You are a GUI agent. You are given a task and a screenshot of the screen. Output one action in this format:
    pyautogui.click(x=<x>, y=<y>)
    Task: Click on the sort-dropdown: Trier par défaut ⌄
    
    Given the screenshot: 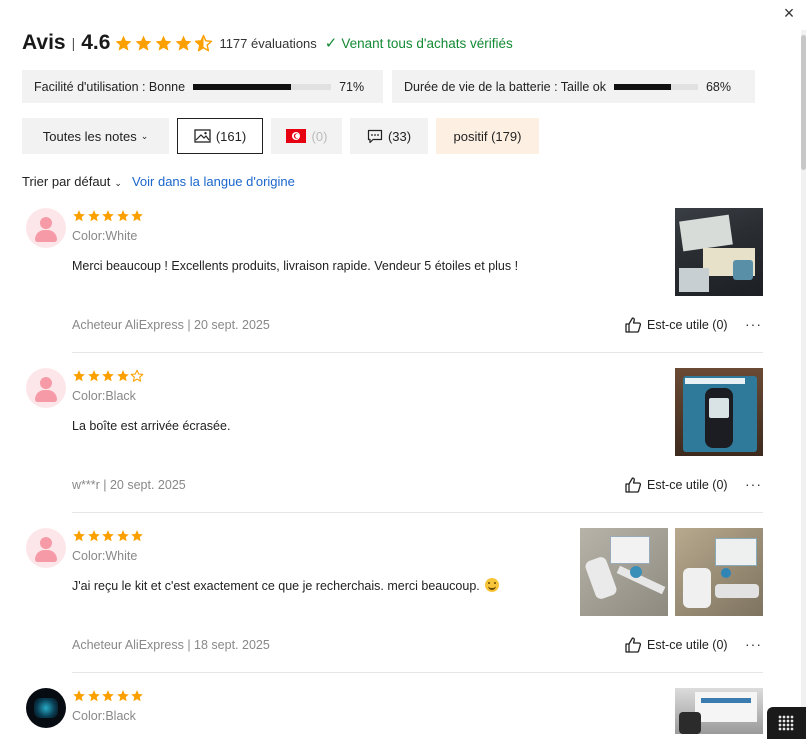 What is the action you would take?
    pyautogui.click(x=72, y=181)
    